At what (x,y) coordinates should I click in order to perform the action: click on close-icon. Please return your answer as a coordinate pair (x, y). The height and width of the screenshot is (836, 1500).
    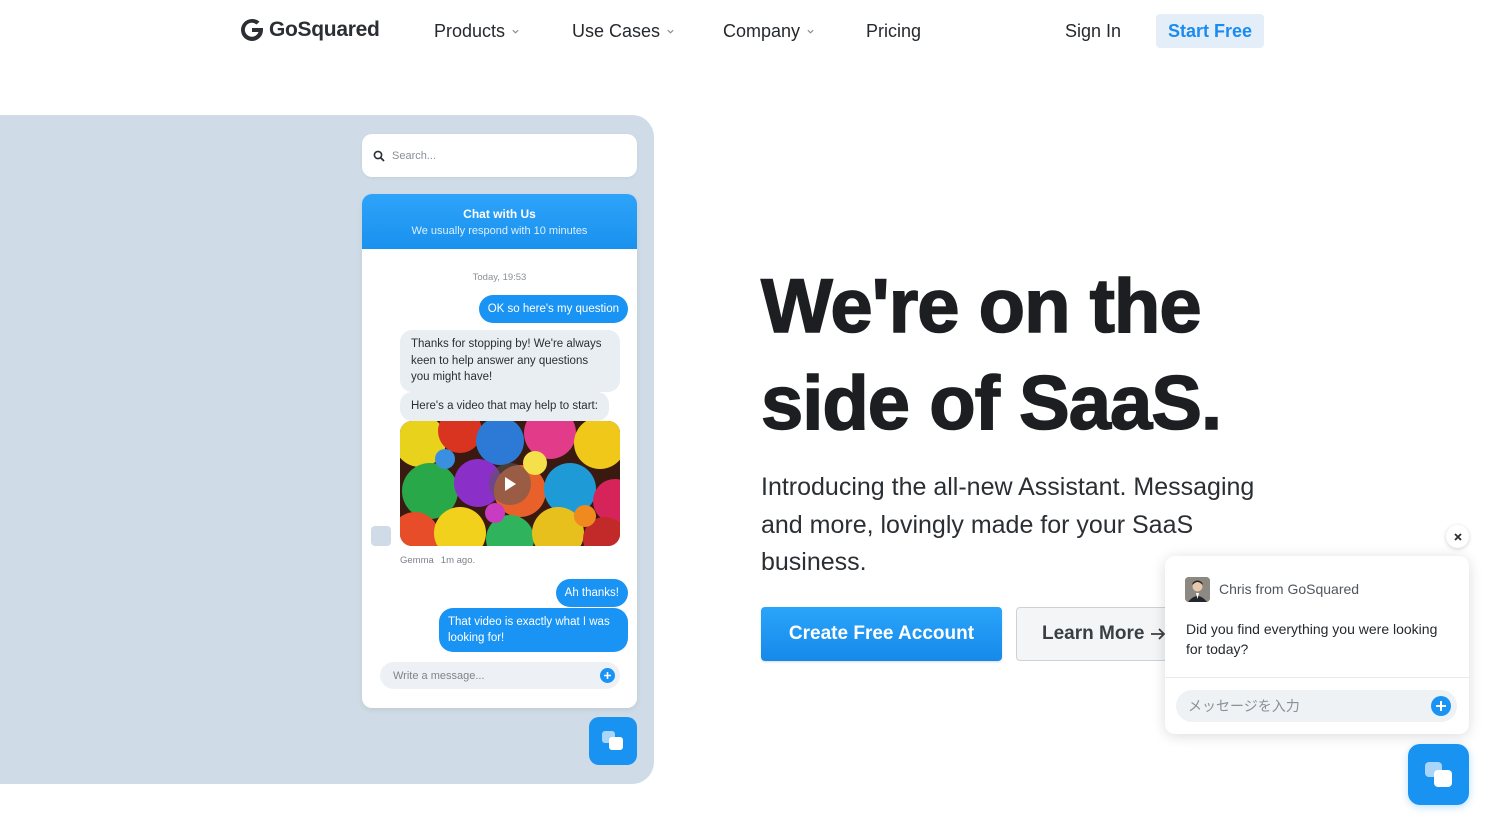
    Looking at the image, I should click on (1457, 536).